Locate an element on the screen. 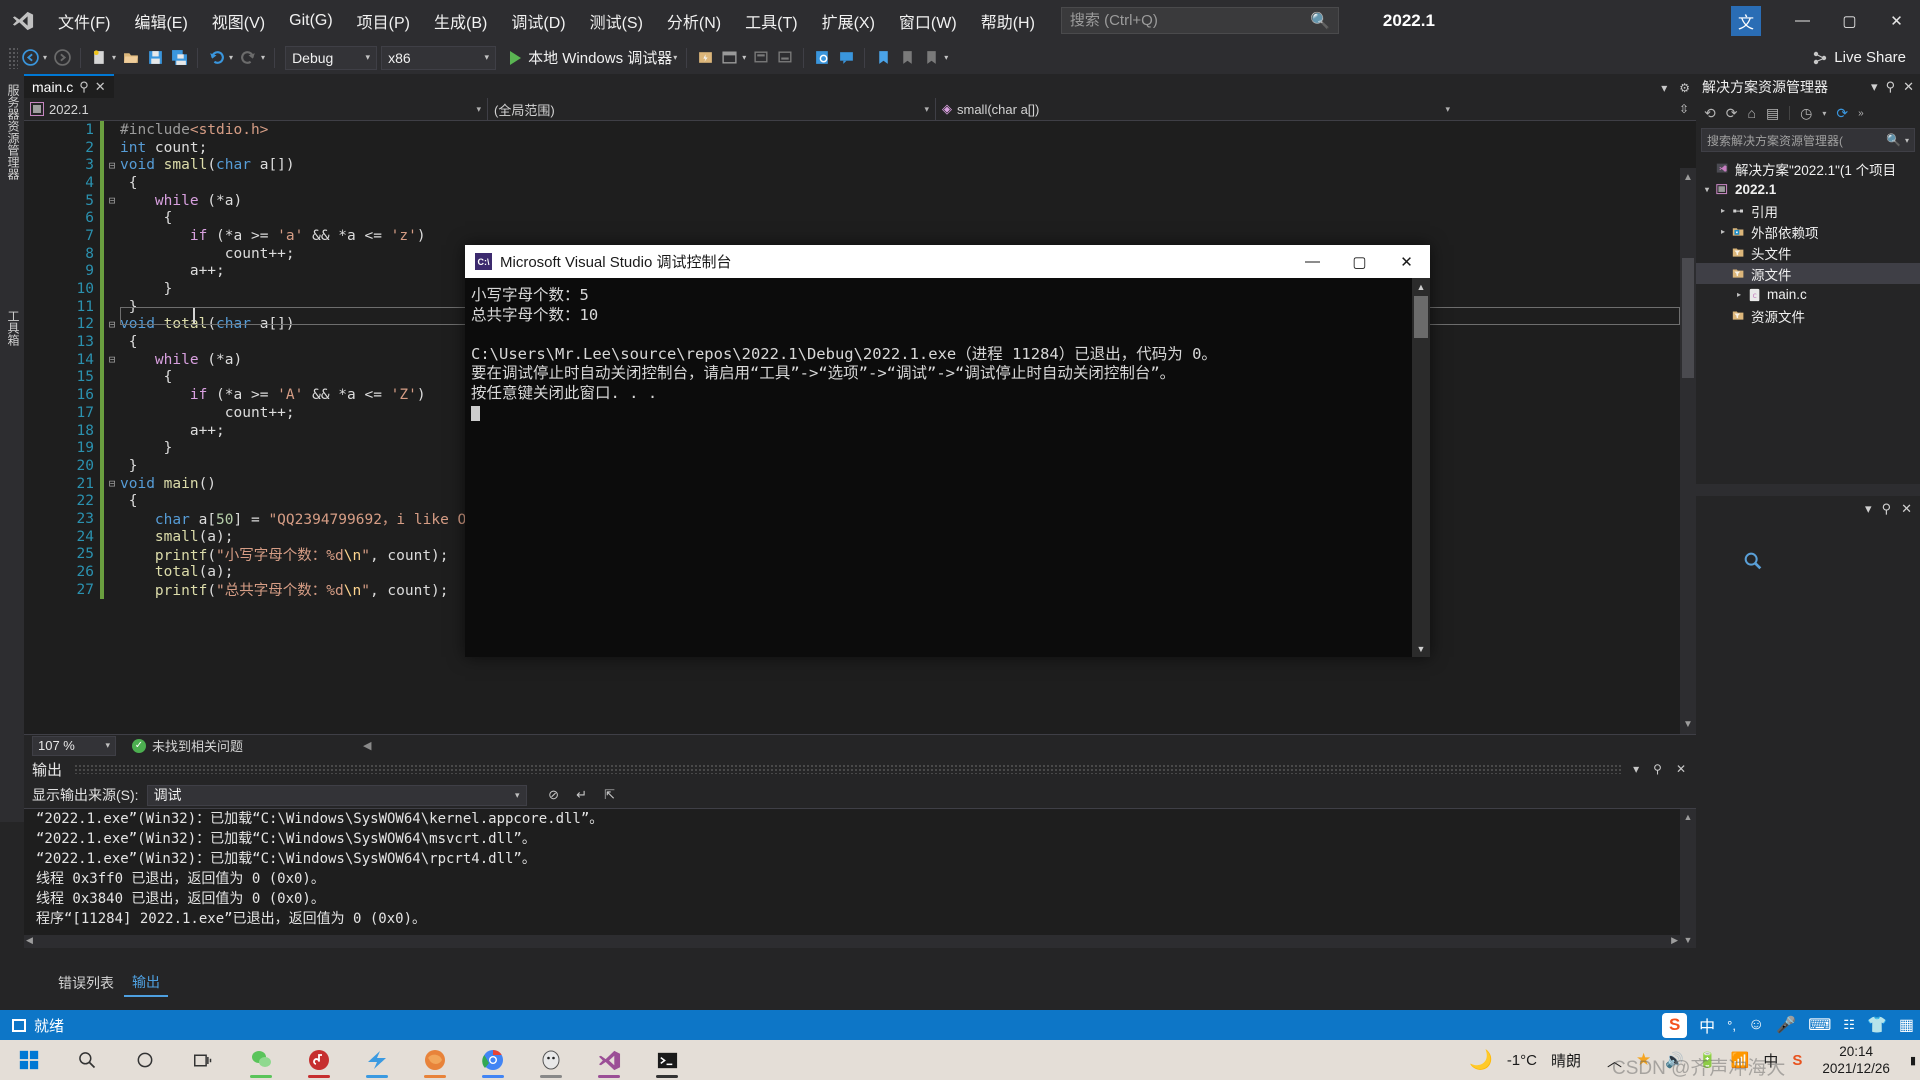 This screenshot has height=1080, width=1920. tab-output: 输出 is located at coordinates (146, 983).